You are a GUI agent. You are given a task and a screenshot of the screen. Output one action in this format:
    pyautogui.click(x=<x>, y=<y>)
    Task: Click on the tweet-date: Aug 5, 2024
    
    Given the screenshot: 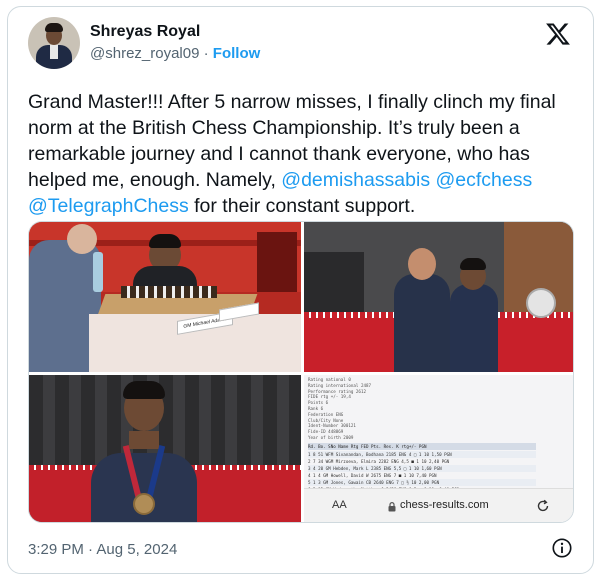 What is the action you would take?
    pyautogui.click(x=137, y=549)
    